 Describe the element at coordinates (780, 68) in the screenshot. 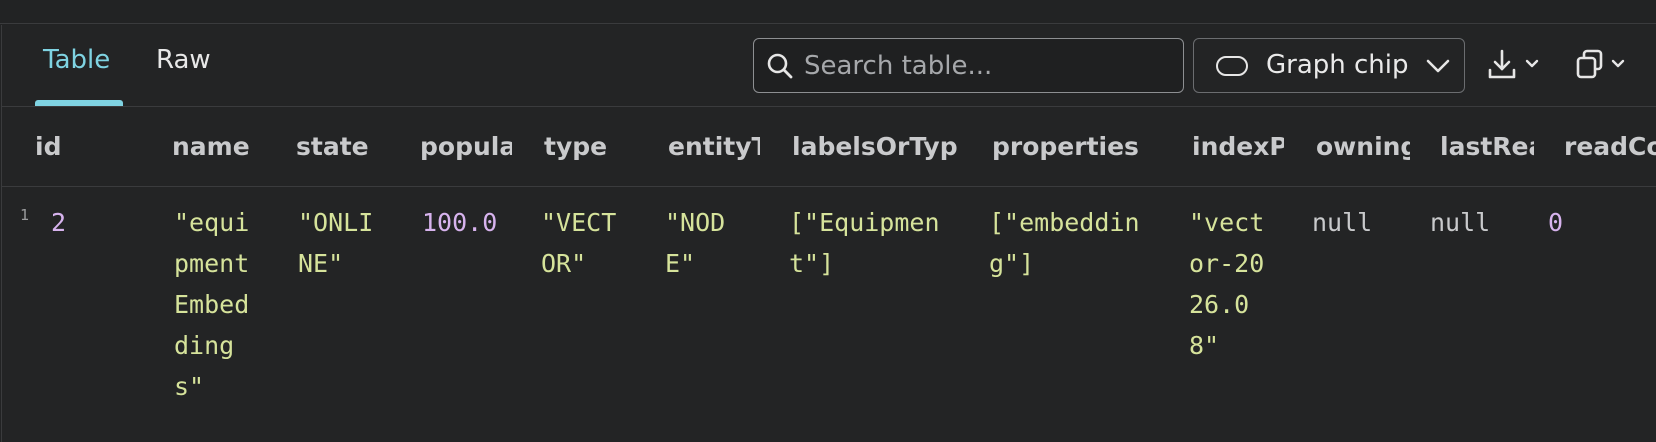

I see `search-icon` at that location.